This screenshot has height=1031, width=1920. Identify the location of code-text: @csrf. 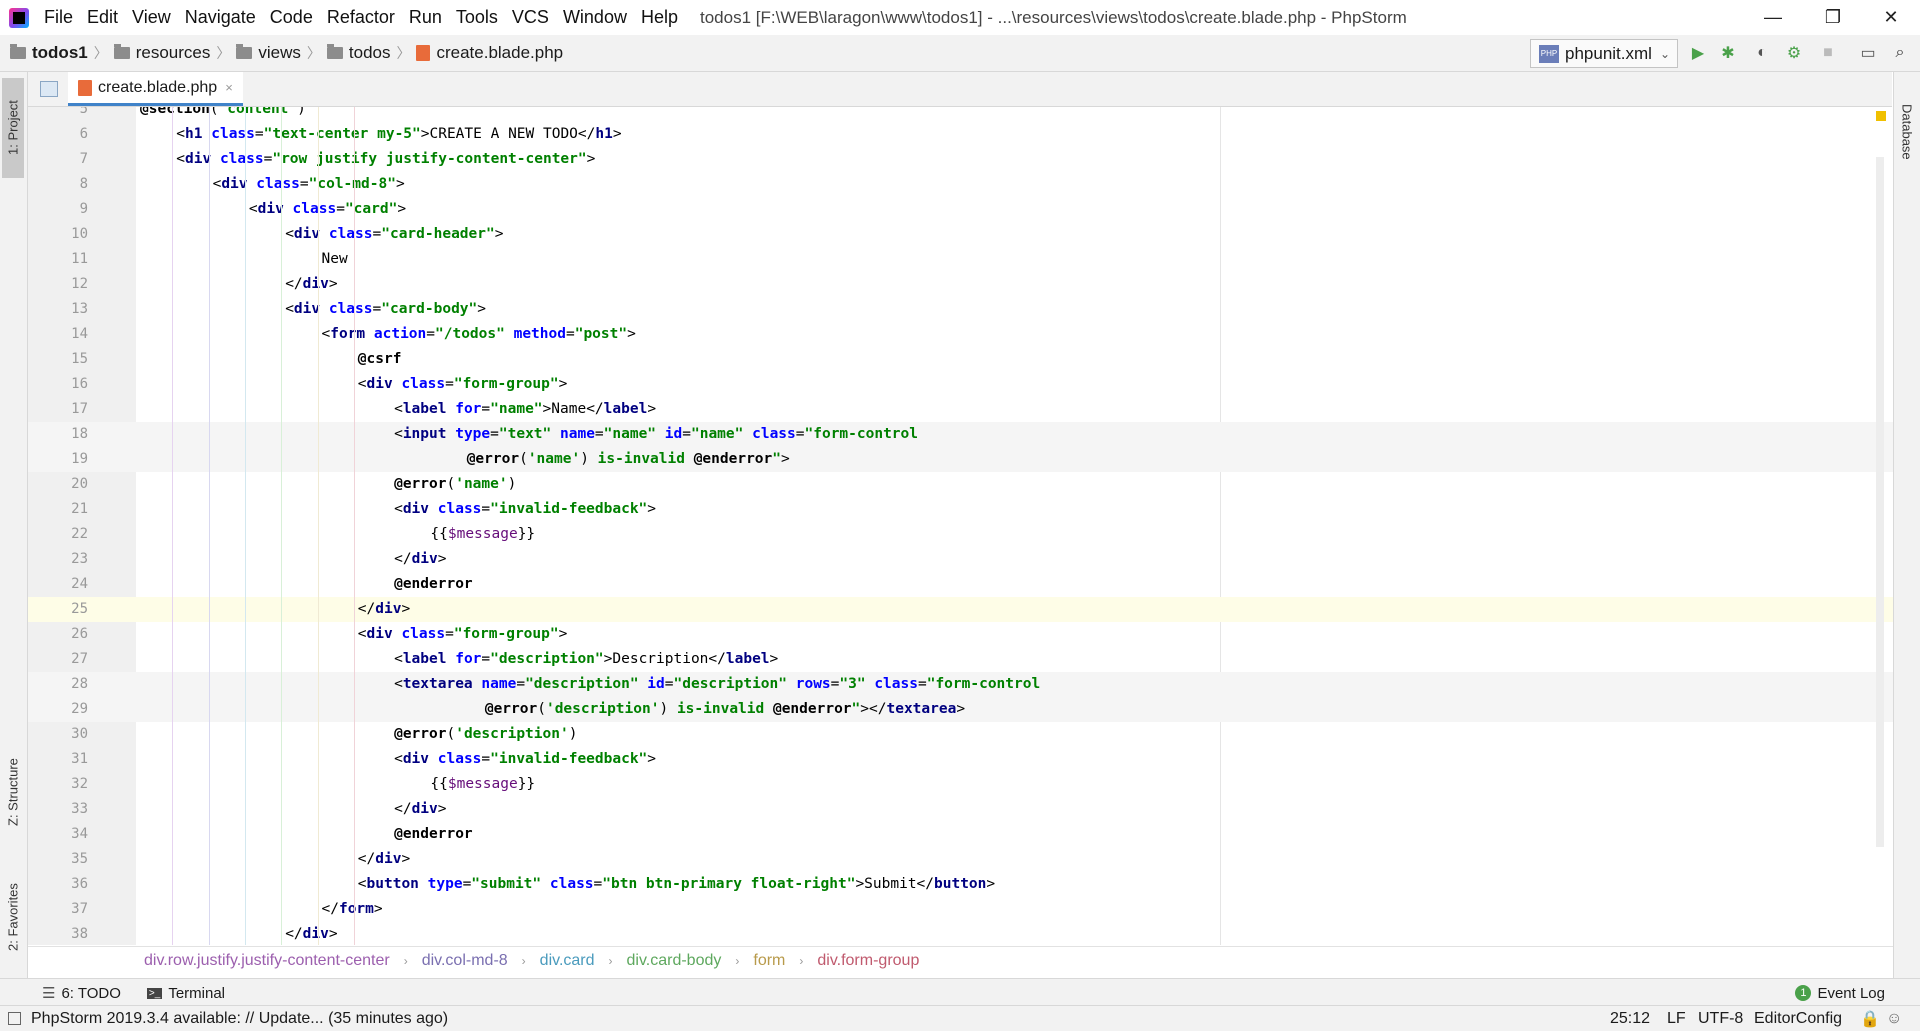
(379, 359).